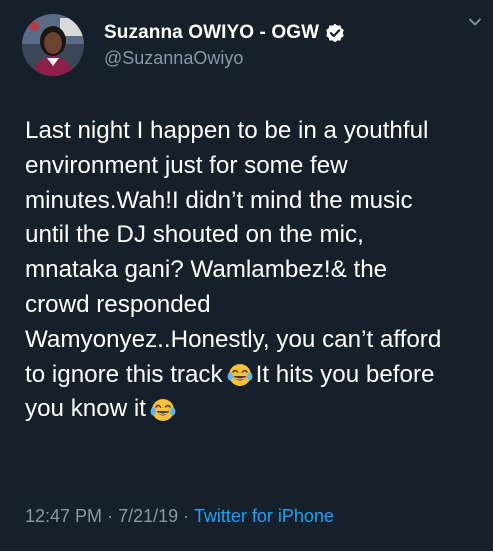 Image resolution: width=493 pixels, height=551 pixels. What do you see at coordinates (475, 22) in the screenshot?
I see `chevron-down-icon` at bounding box center [475, 22].